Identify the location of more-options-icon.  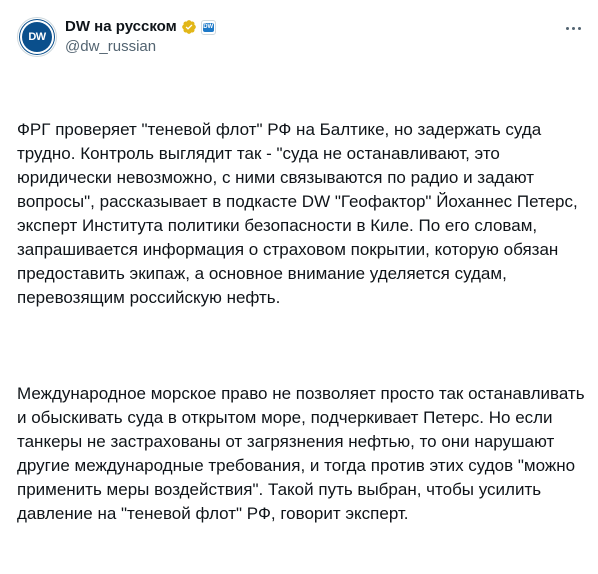
(573, 28).